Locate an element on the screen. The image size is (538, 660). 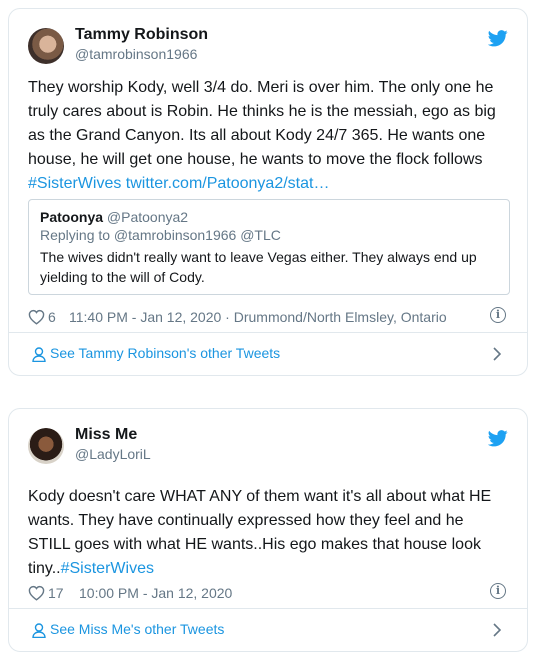
tweet-footer: See Tammy Robinson's other Tweets is located at coordinates (268, 353).